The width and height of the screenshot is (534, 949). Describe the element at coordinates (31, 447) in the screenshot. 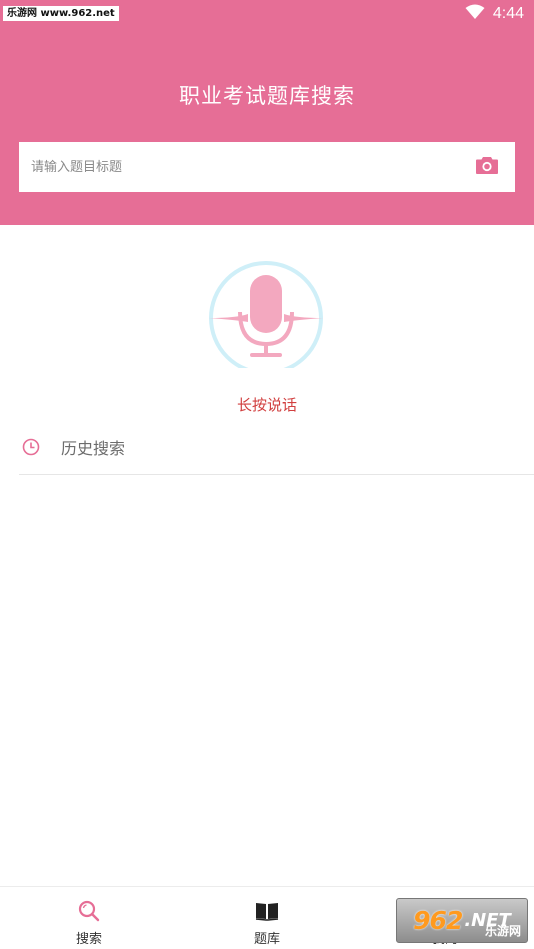

I see `clock-icon` at that location.